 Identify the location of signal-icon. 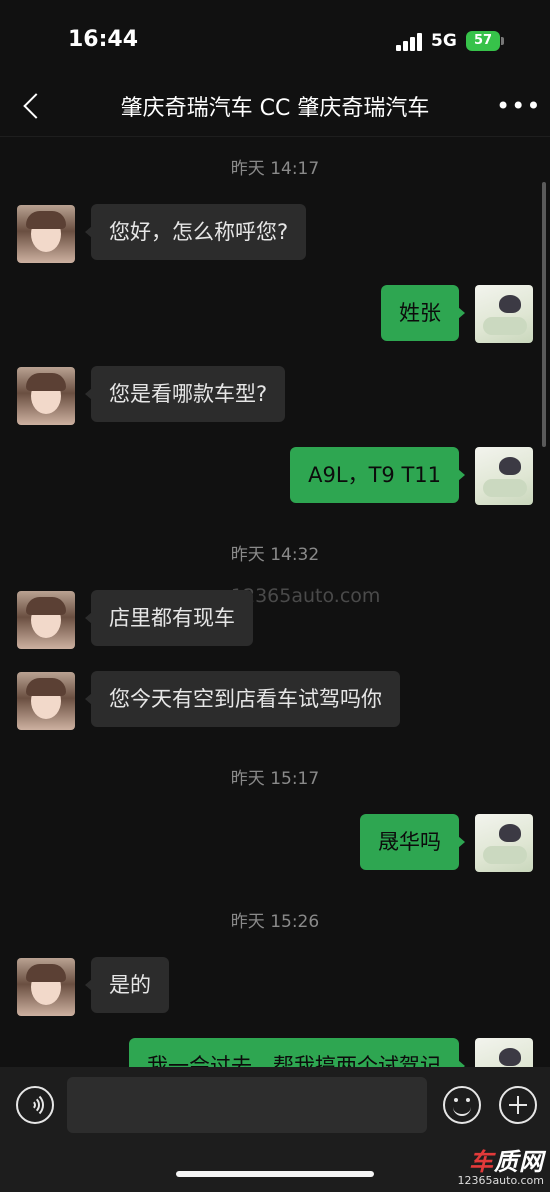
(410, 42).